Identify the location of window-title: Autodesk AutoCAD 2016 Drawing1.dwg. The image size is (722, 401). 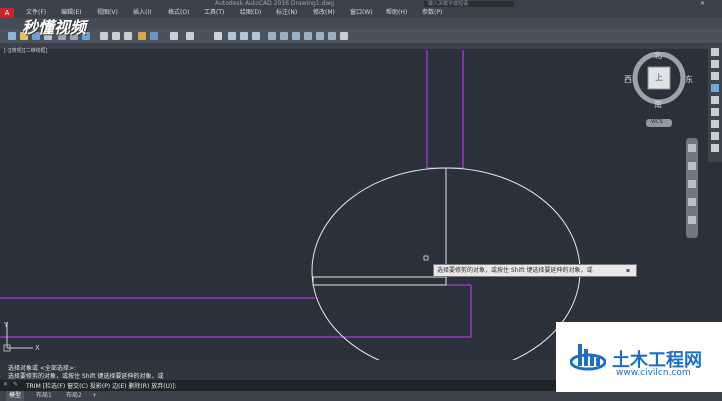
(275, 3).